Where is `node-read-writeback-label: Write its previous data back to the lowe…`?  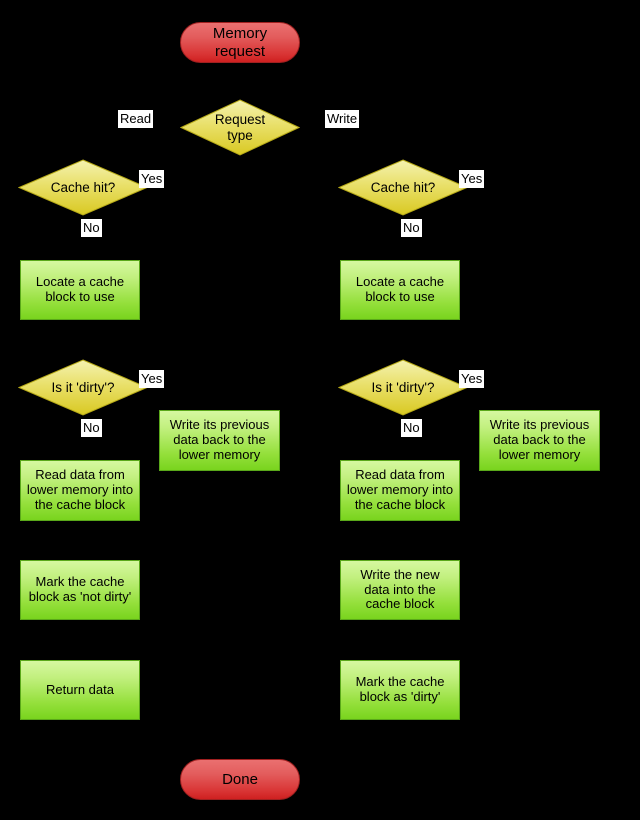
node-read-writeback-label: Write its previous data back to the lowe… is located at coordinates (219, 439).